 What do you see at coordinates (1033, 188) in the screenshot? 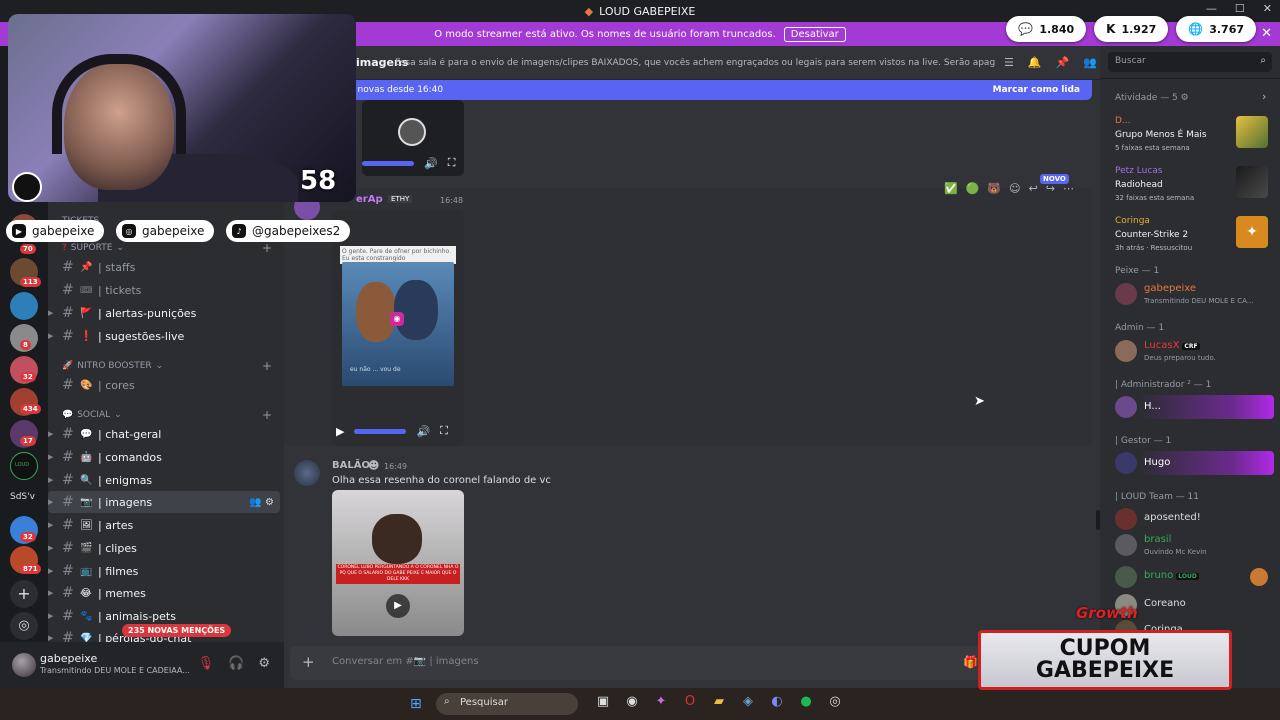
I see `reply-icon: ↩` at bounding box center [1033, 188].